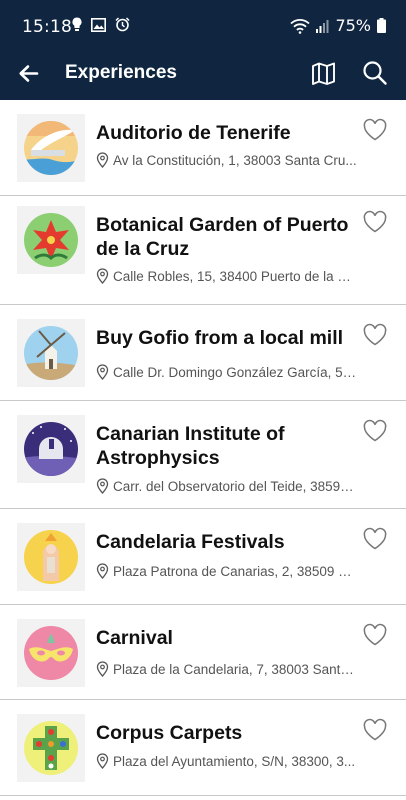  I want to click on observatory-icon, so click(51, 449).